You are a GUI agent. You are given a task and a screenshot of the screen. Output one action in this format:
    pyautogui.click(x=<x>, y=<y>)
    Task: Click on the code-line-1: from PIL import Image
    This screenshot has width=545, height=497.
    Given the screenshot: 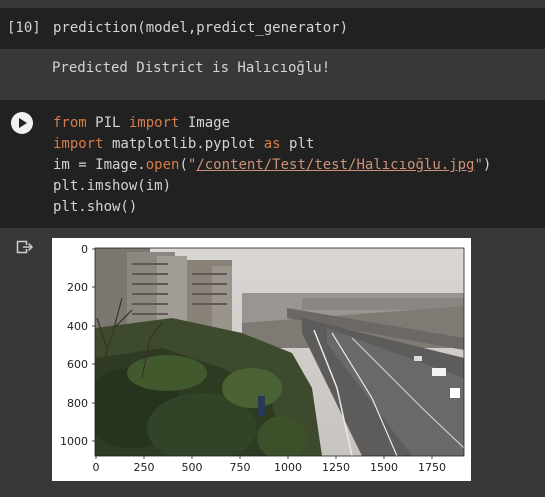 What is the action you would take?
    pyautogui.click(x=141, y=123)
    